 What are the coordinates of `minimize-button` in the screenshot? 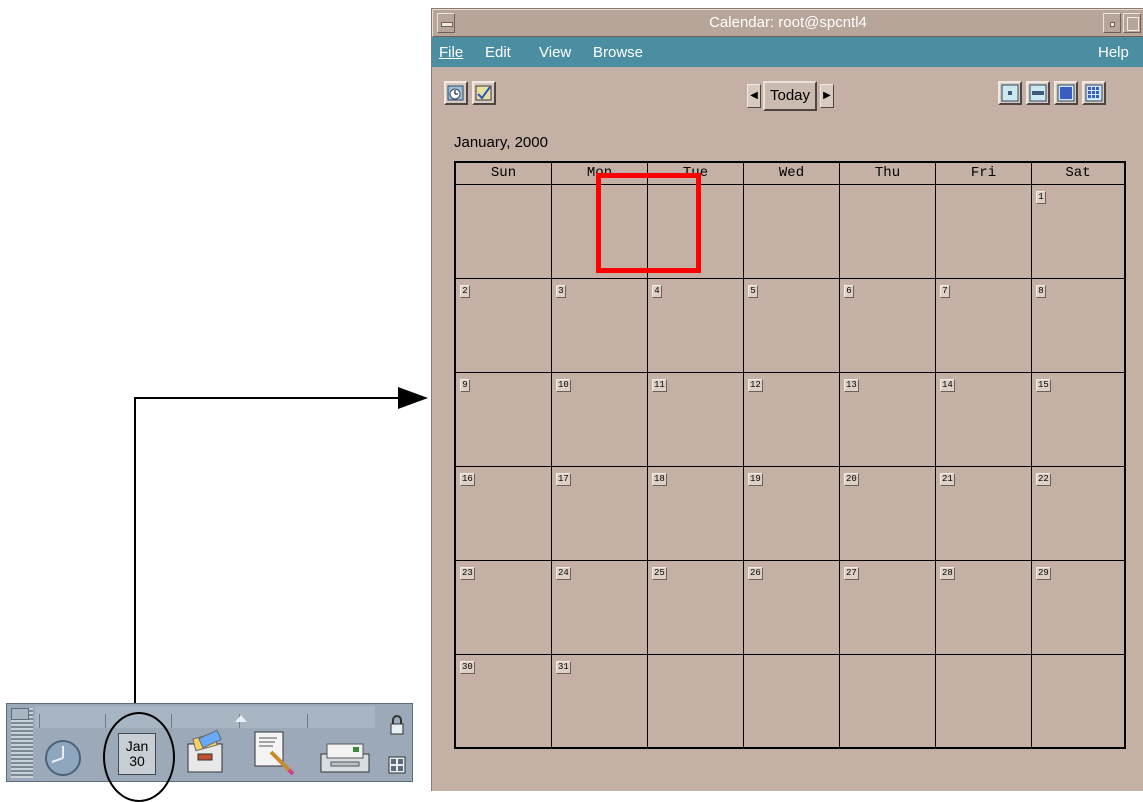 It's located at (1112, 23).